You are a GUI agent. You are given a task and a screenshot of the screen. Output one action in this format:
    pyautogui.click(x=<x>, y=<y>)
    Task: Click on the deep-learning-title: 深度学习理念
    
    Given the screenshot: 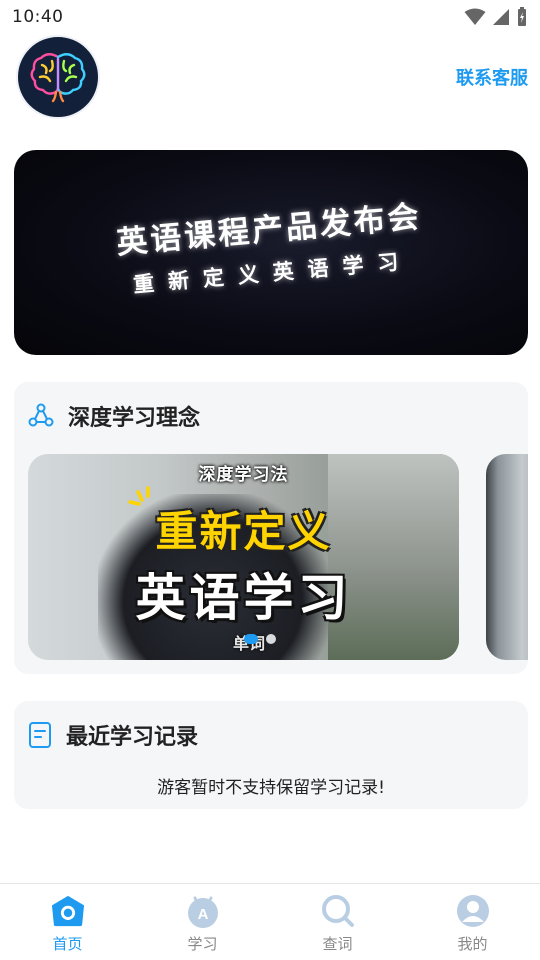 What is the action you would take?
    pyautogui.click(x=134, y=418)
    